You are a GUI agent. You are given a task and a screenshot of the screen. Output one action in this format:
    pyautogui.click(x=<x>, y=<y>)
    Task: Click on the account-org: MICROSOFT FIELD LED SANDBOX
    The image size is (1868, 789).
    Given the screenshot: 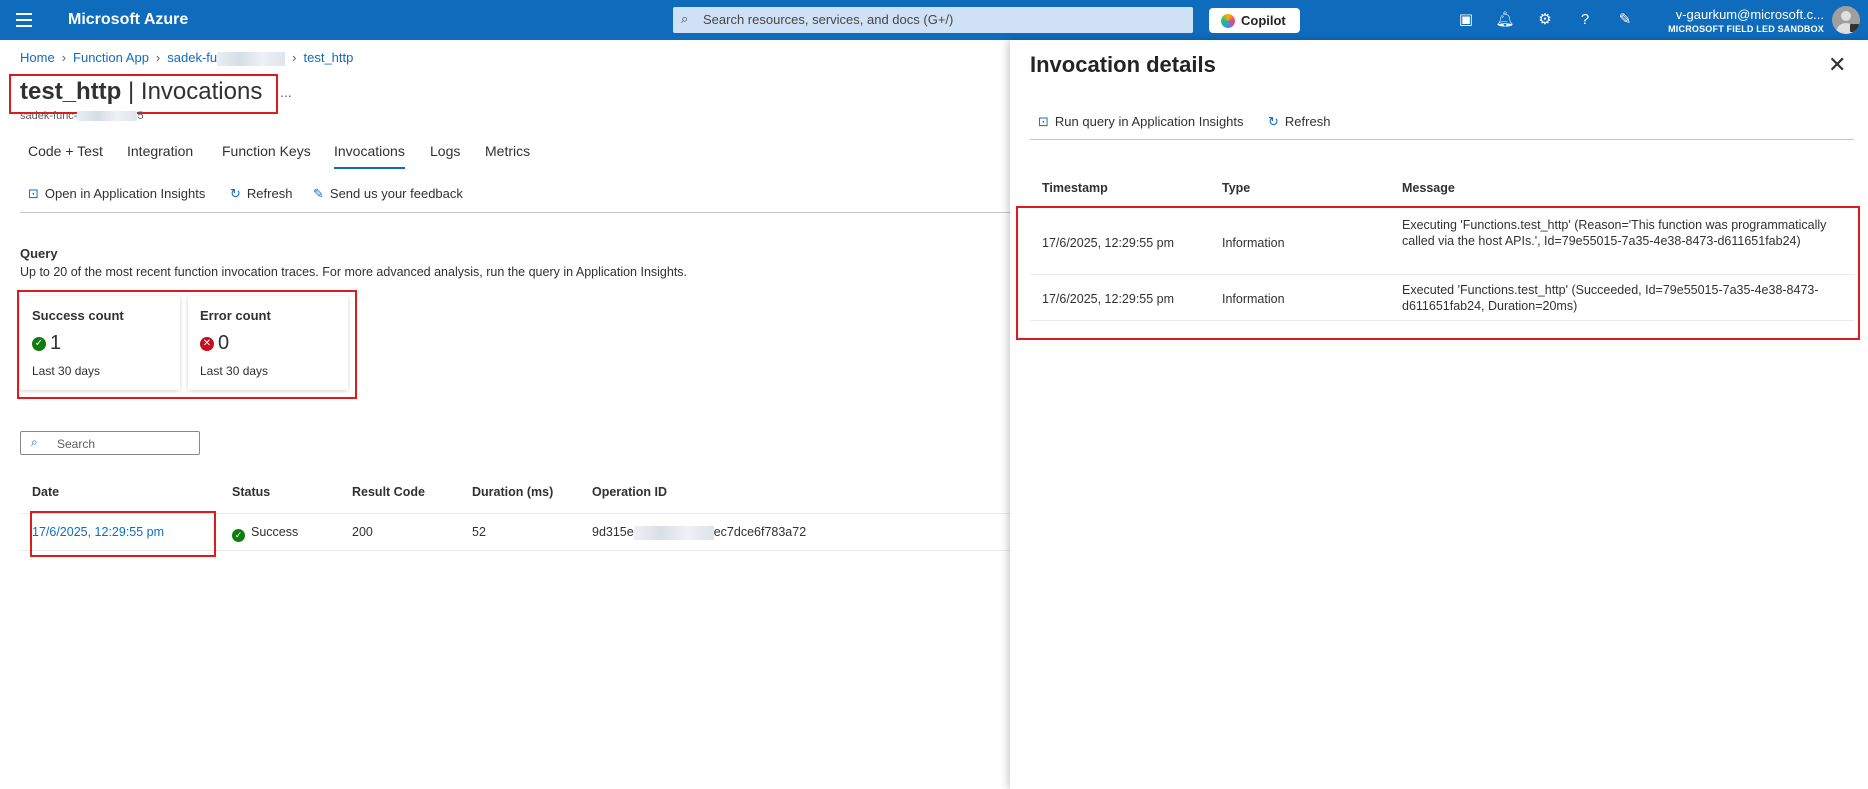 What is the action you would take?
    pyautogui.click(x=1746, y=29)
    